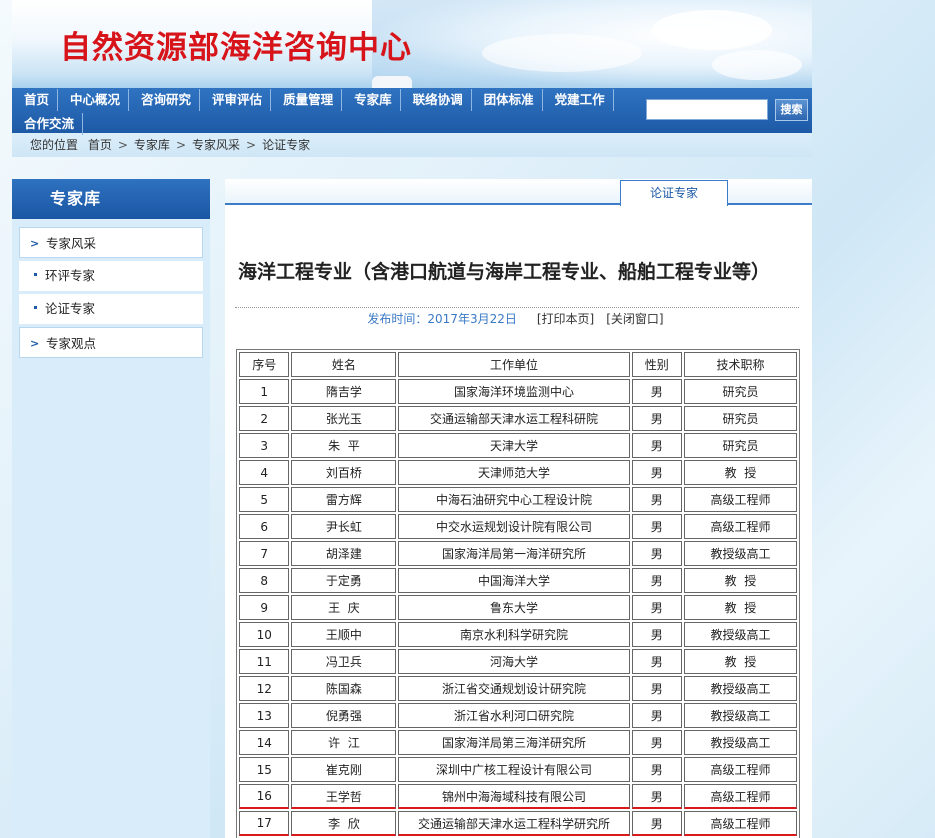  What do you see at coordinates (111, 276) in the screenshot?
I see `sidebar-sub-item: 环评专家` at bounding box center [111, 276].